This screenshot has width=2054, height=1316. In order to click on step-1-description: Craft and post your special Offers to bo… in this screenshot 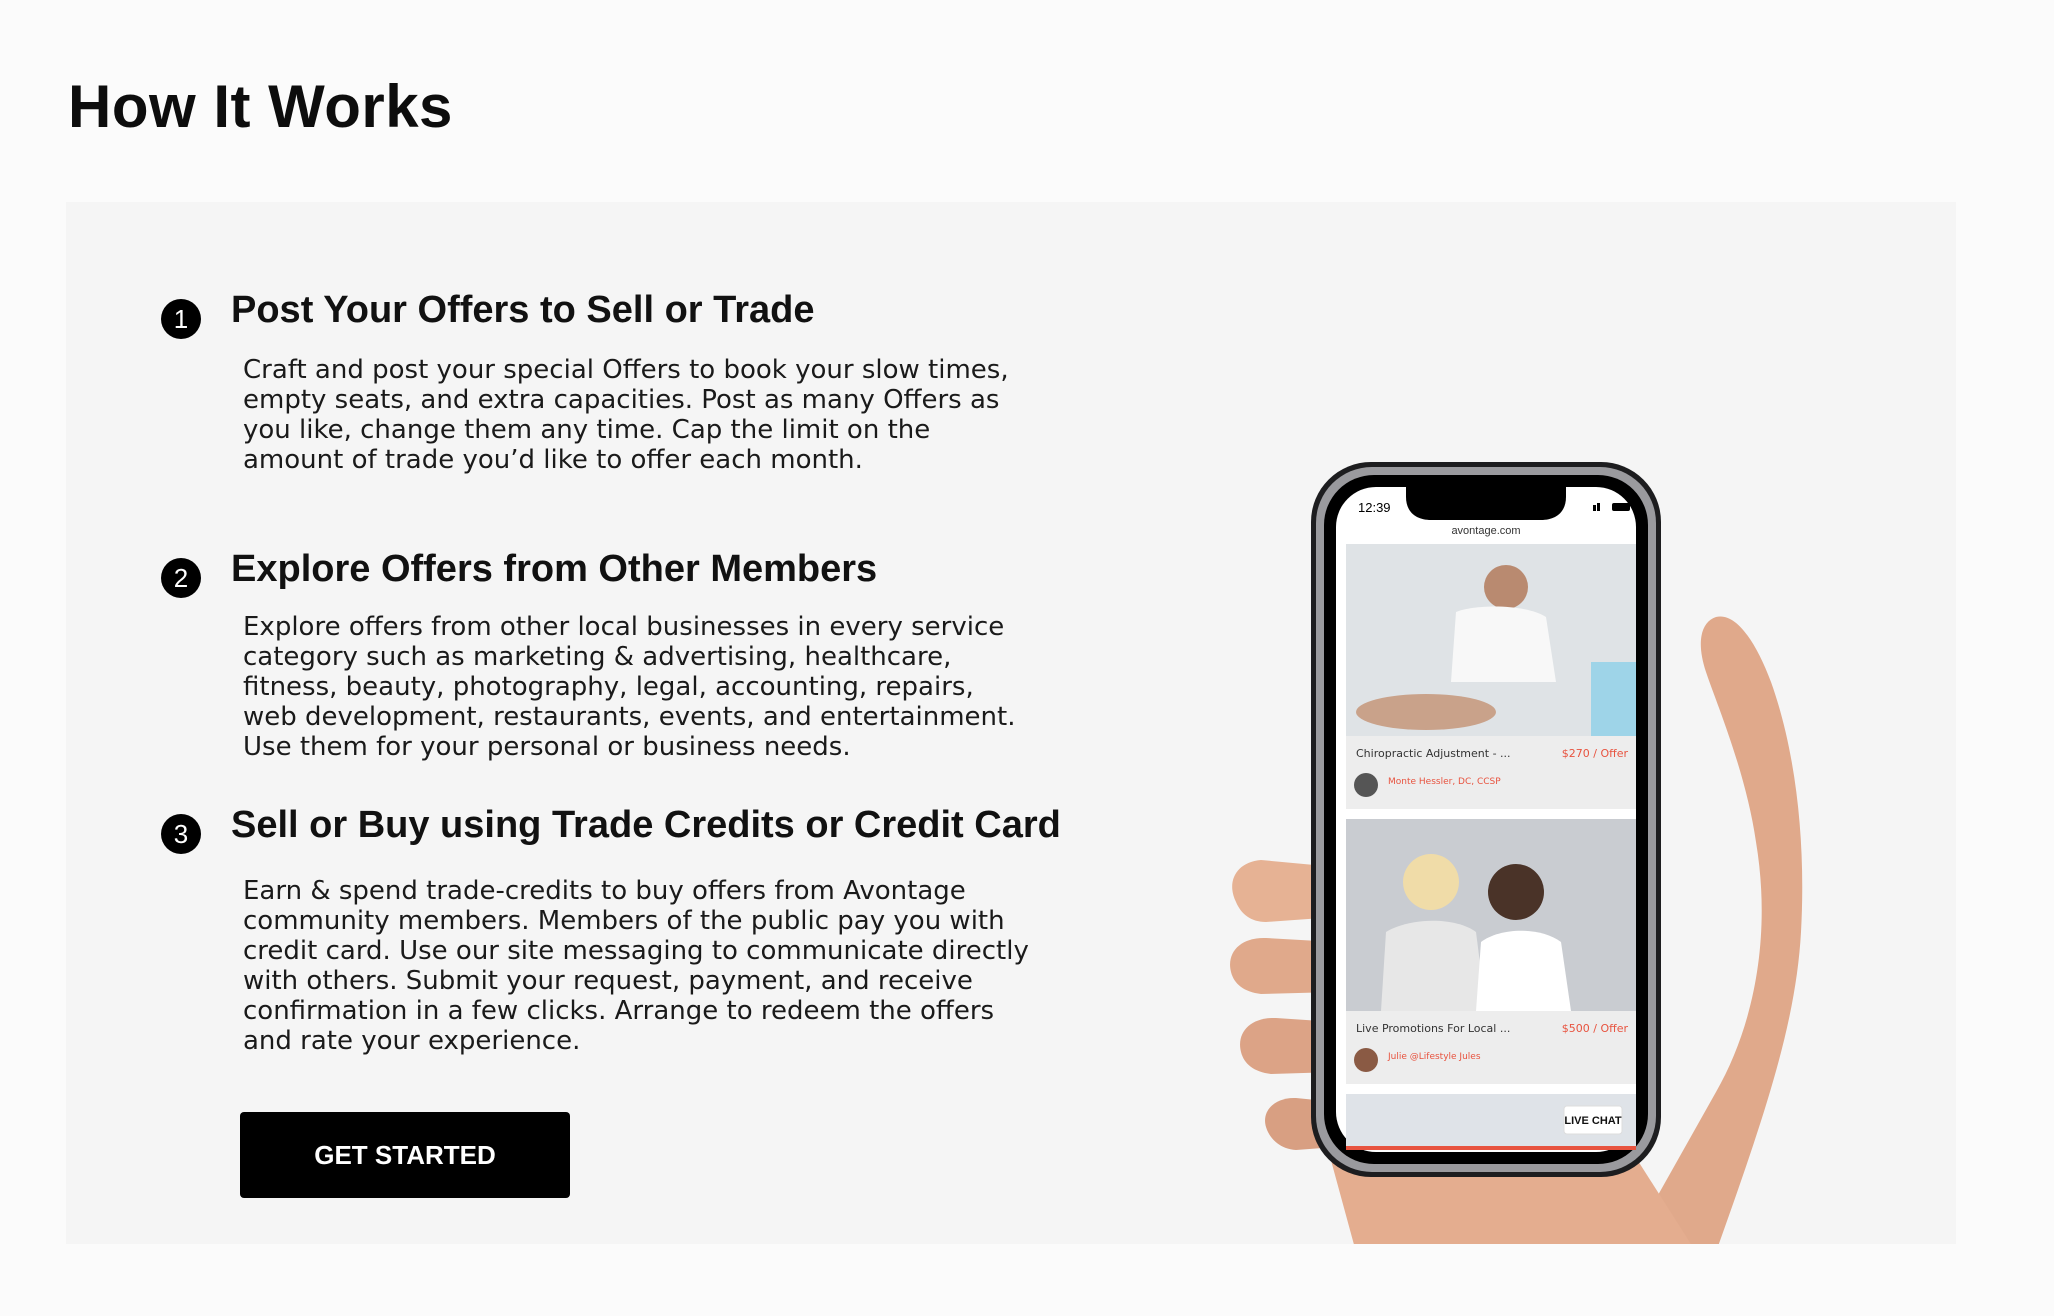, I will do `click(626, 415)`.